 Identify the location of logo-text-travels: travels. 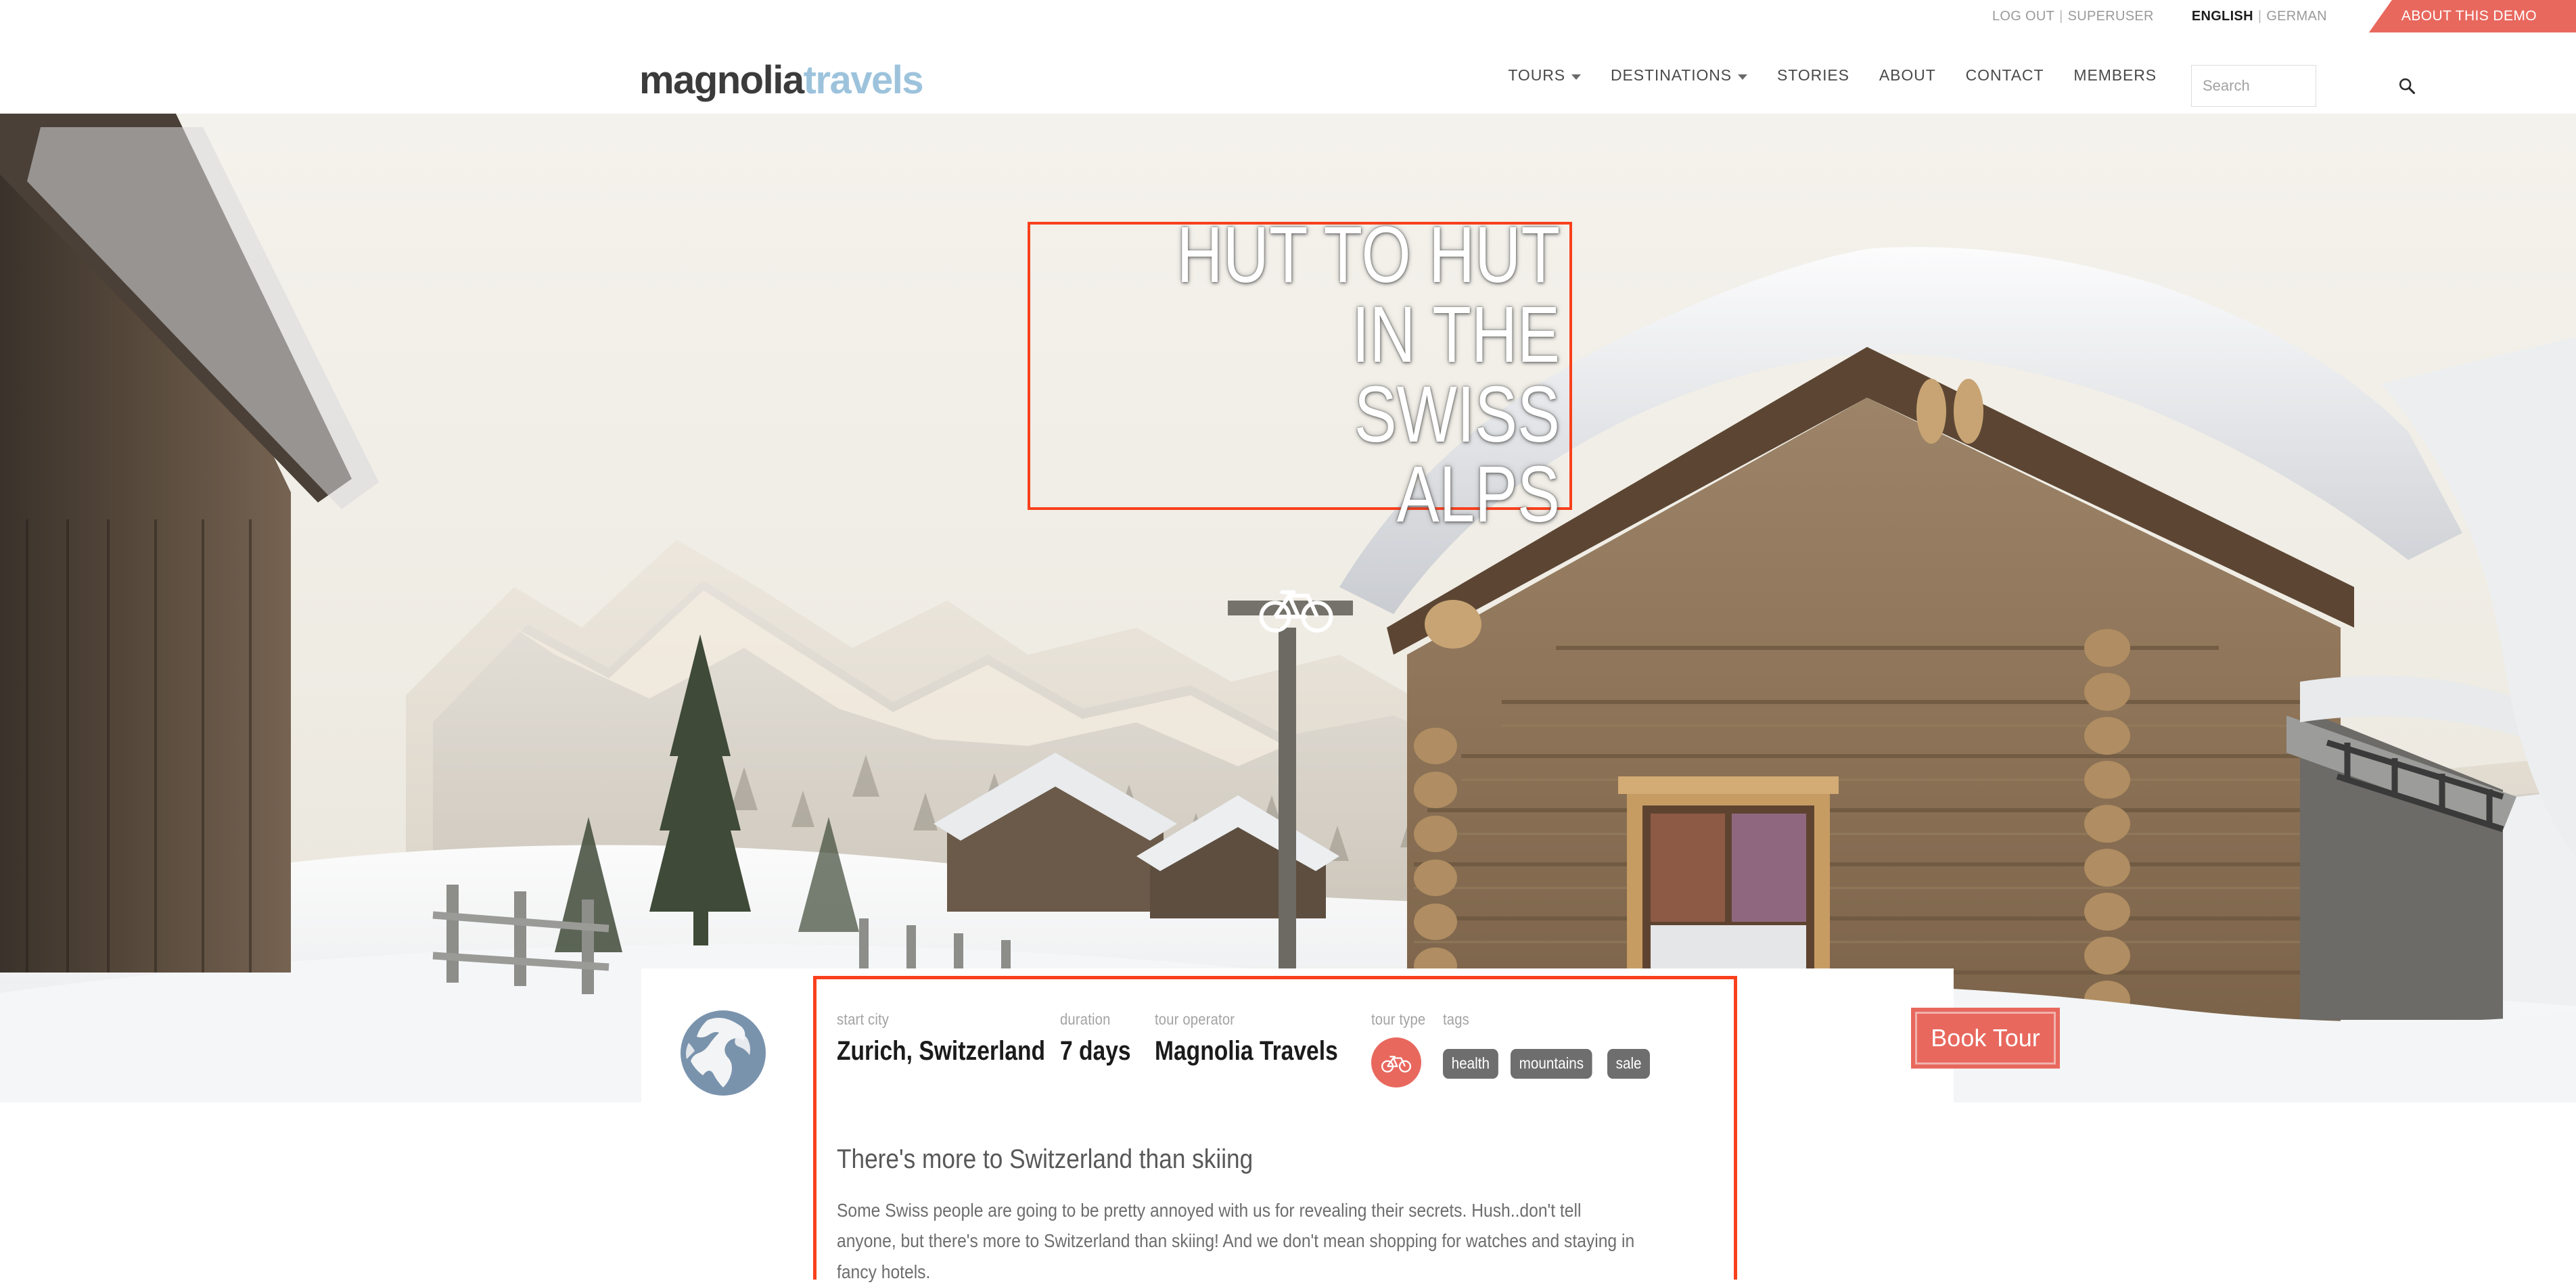
(864, 80).